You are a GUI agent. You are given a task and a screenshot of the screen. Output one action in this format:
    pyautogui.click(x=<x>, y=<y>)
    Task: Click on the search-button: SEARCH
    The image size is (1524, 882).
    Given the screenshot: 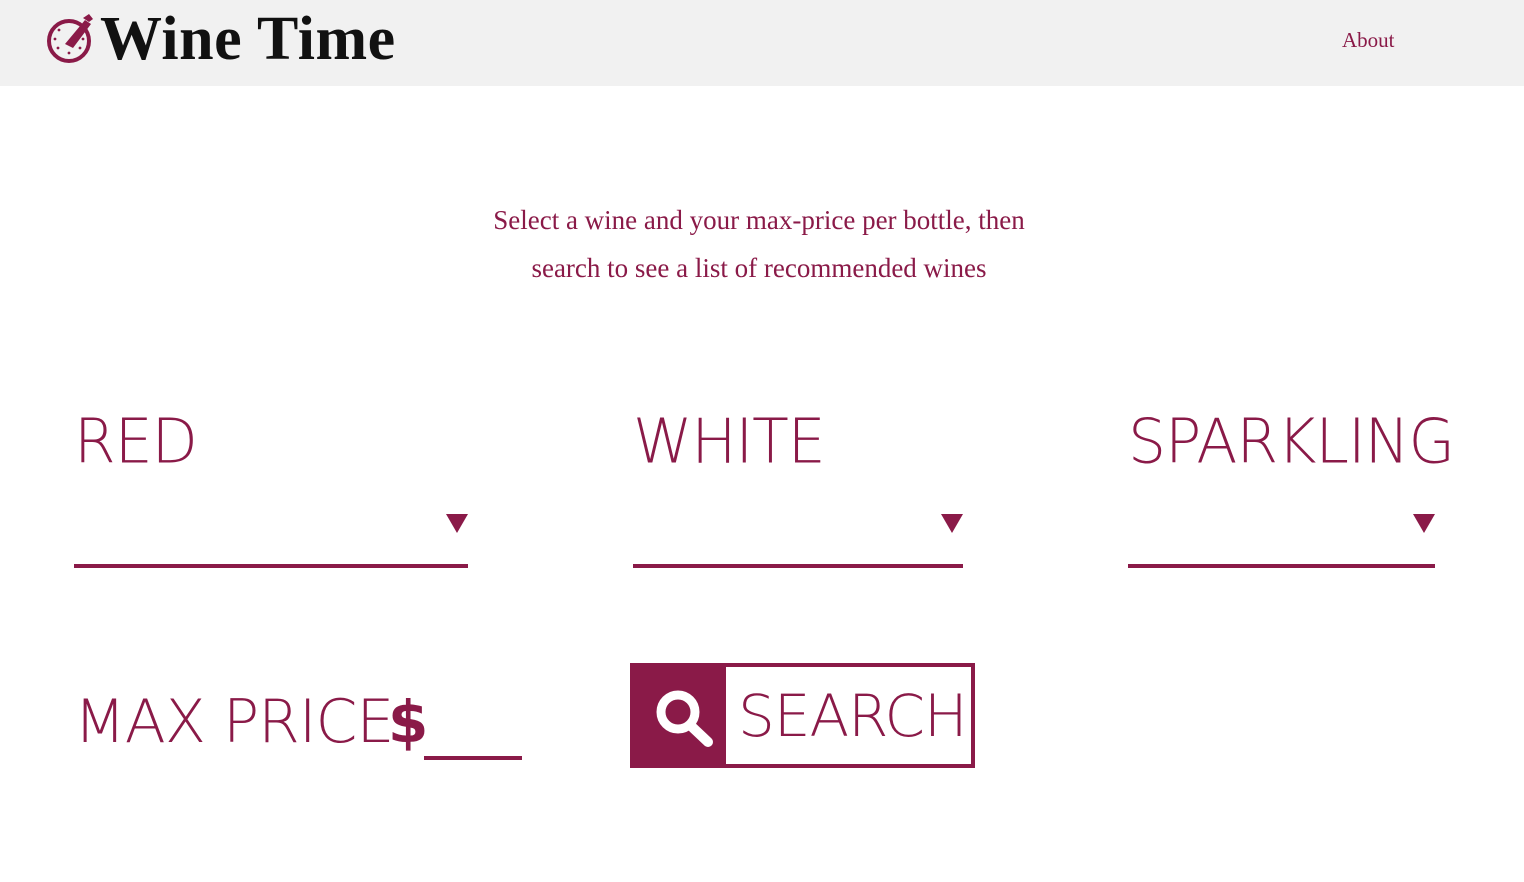 What is the action you would take?
    pyautogui.click(x=802, y=715)
    